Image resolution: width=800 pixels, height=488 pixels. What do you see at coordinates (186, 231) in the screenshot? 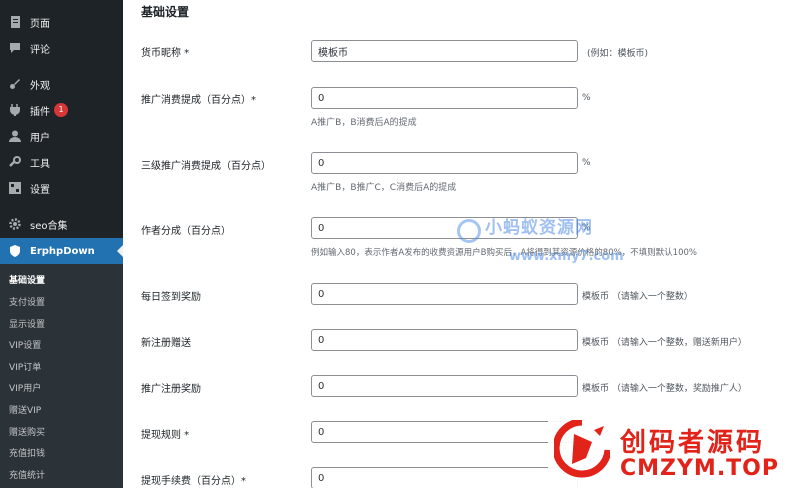
I see `author-share-label: 作者分成（百分点）` at bounding box center [186, 231].